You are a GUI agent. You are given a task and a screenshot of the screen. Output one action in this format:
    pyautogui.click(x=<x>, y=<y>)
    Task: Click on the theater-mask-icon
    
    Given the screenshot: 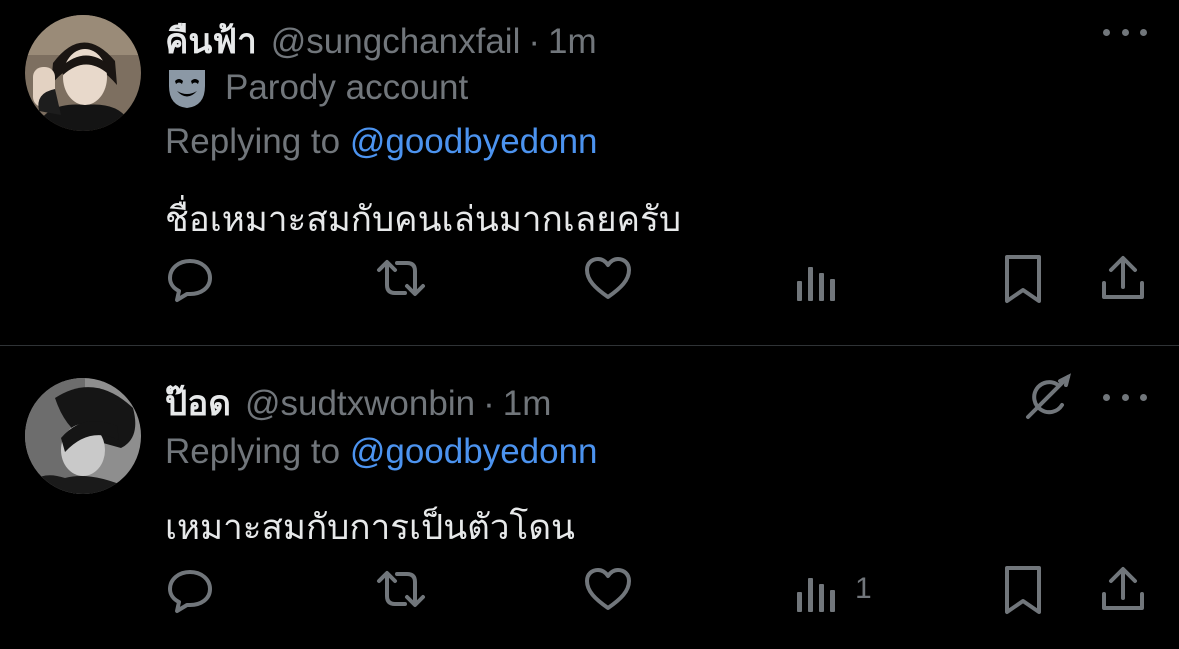 What is the action you would take?
    pyautogui.click(x=187, y=89)
    